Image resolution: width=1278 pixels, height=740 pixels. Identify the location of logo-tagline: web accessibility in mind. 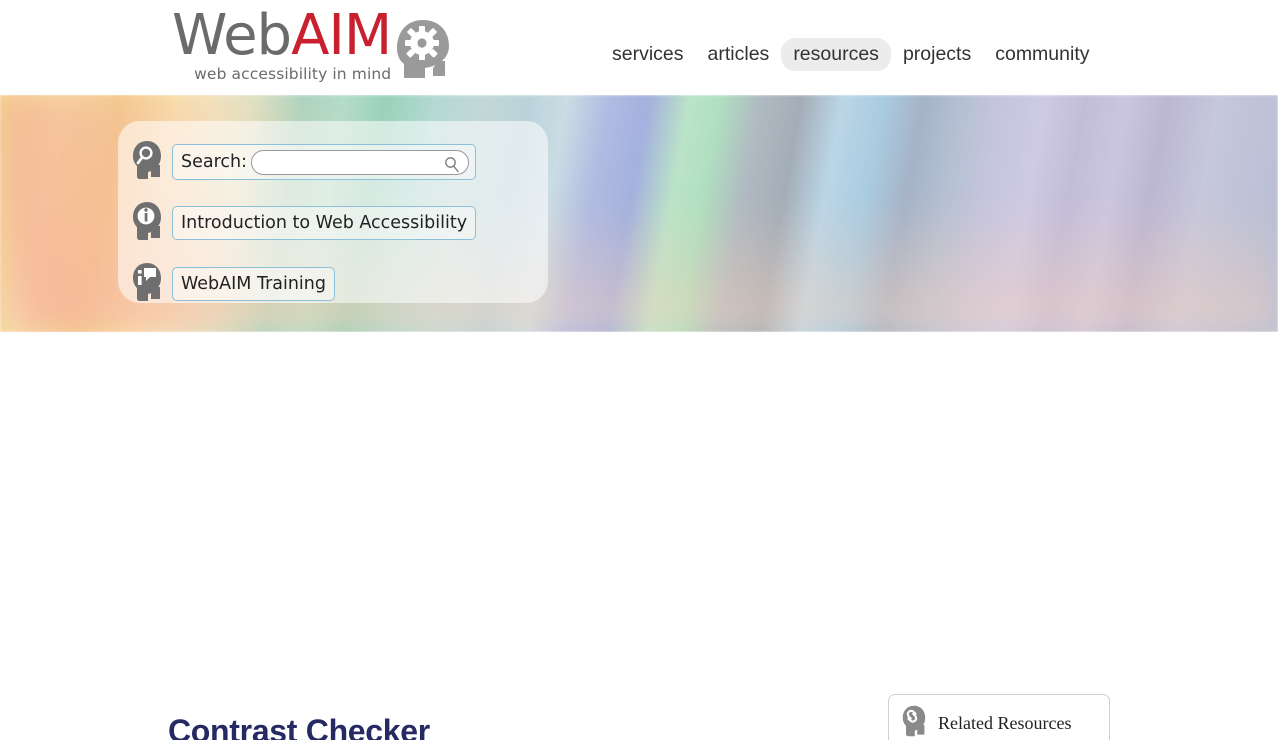
(293, 74).